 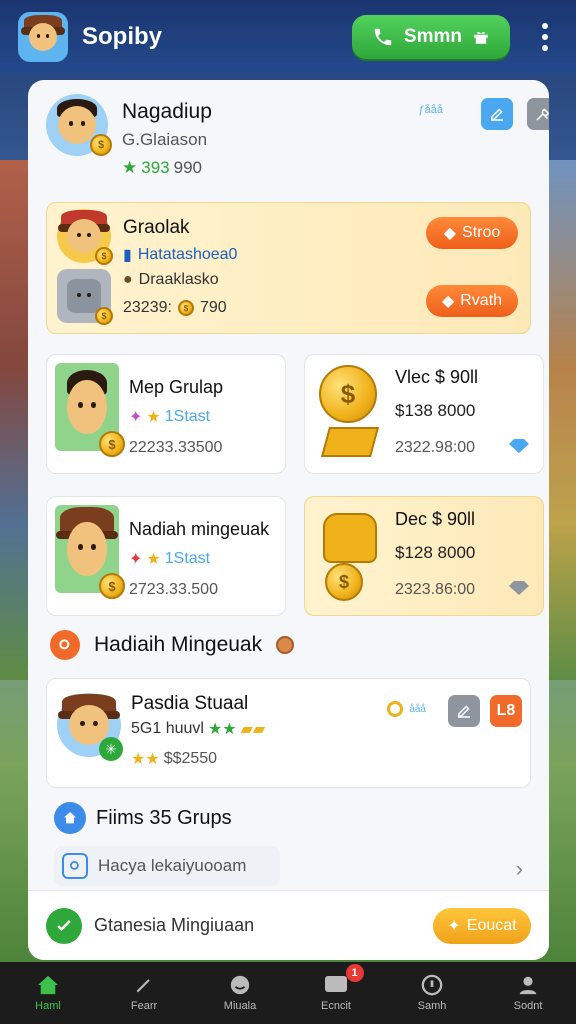 I want to click on group-card-title: Mep Grulap, so click(x=176, y=387).